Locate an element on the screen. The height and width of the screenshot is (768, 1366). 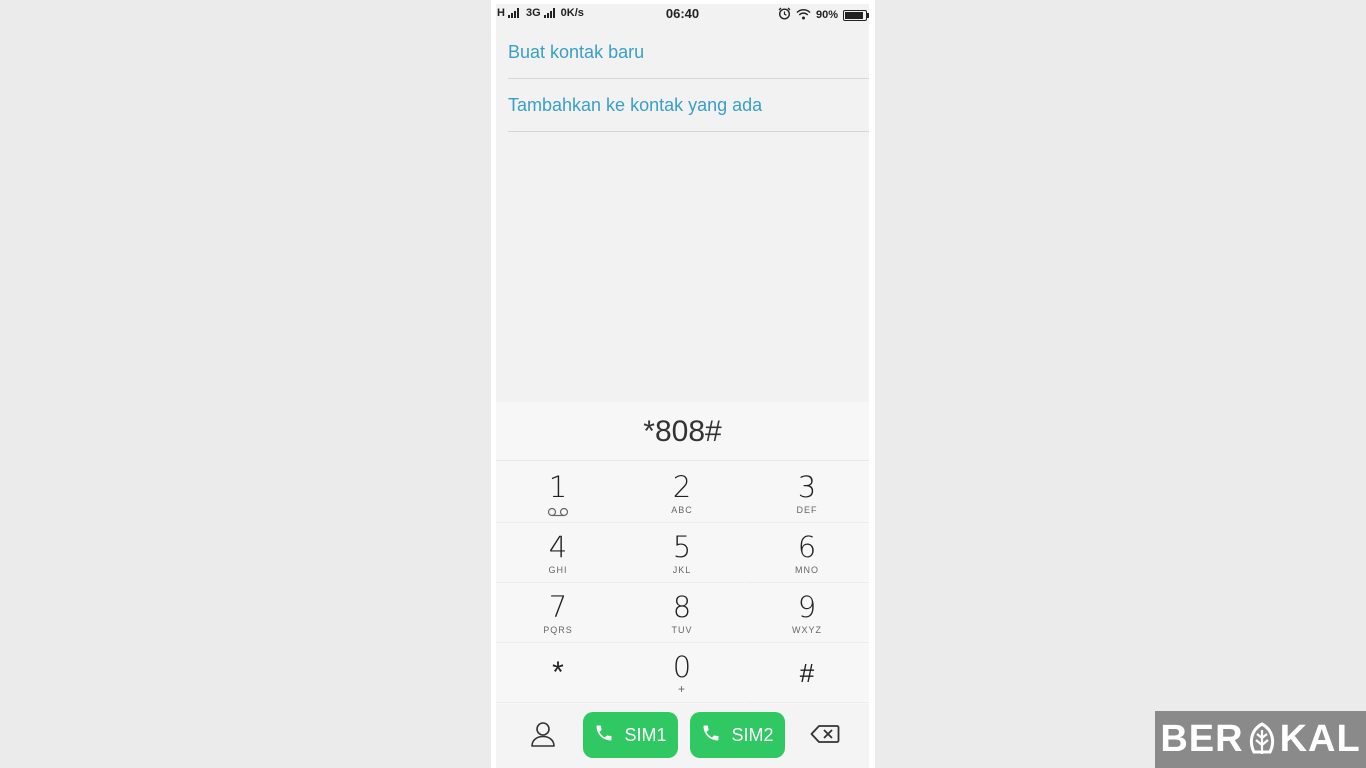
key-digit: 8 is located at coordinates (682, 607).